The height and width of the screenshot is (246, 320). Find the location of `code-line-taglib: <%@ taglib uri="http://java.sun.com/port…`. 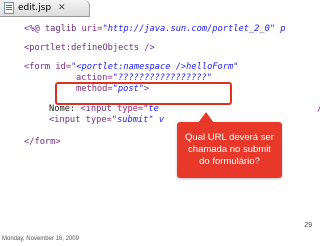

code-line-taglib: <%@ taglib uri="http://java.sun.com/port… is located at coordinates (155, 29).